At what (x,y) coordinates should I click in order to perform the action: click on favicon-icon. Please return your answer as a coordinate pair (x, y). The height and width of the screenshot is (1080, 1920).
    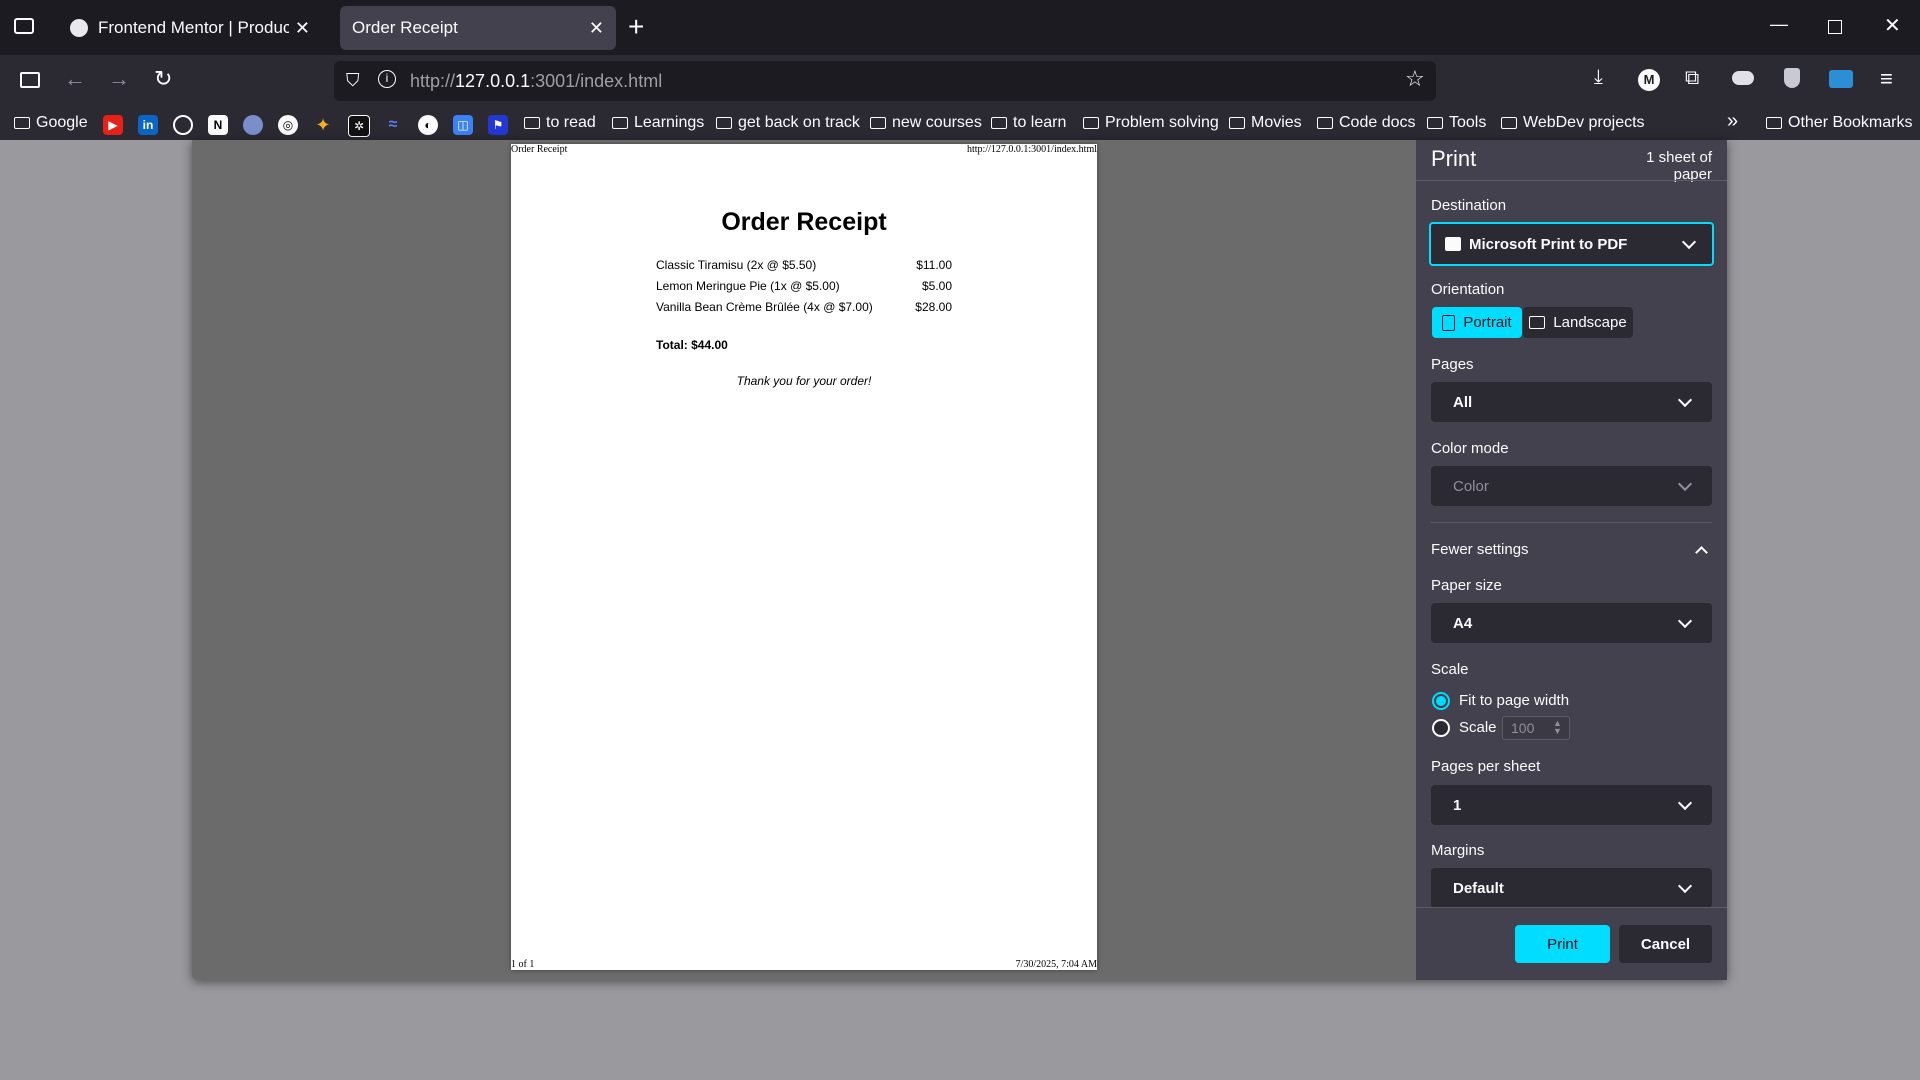
    Looking at the image, I should click on (79, 28).